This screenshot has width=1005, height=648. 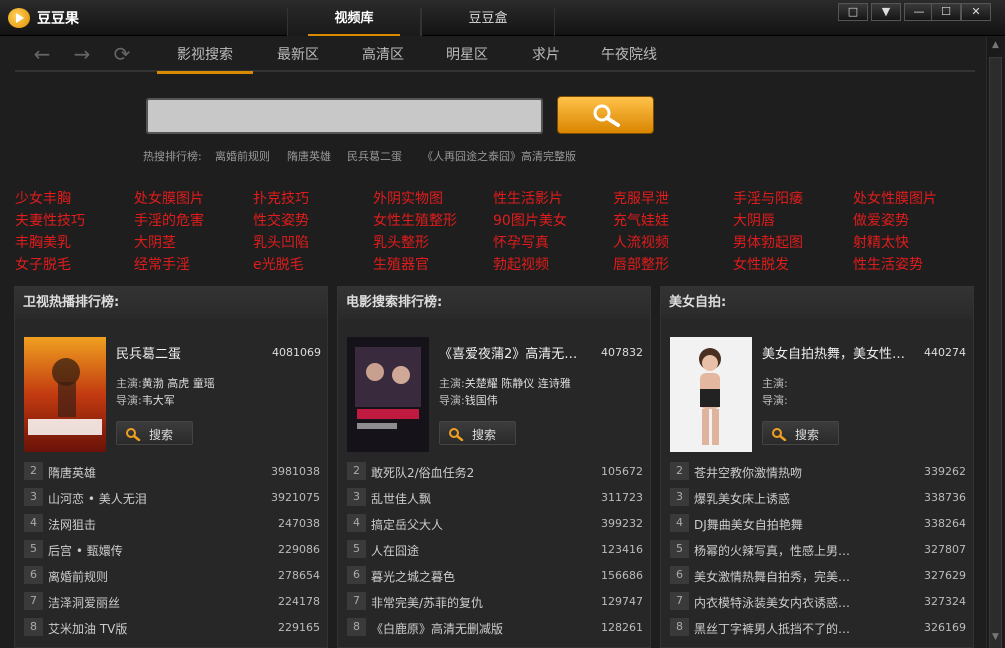 I want to click on tab-video-library: 视频库, so click(x=354, y=22).